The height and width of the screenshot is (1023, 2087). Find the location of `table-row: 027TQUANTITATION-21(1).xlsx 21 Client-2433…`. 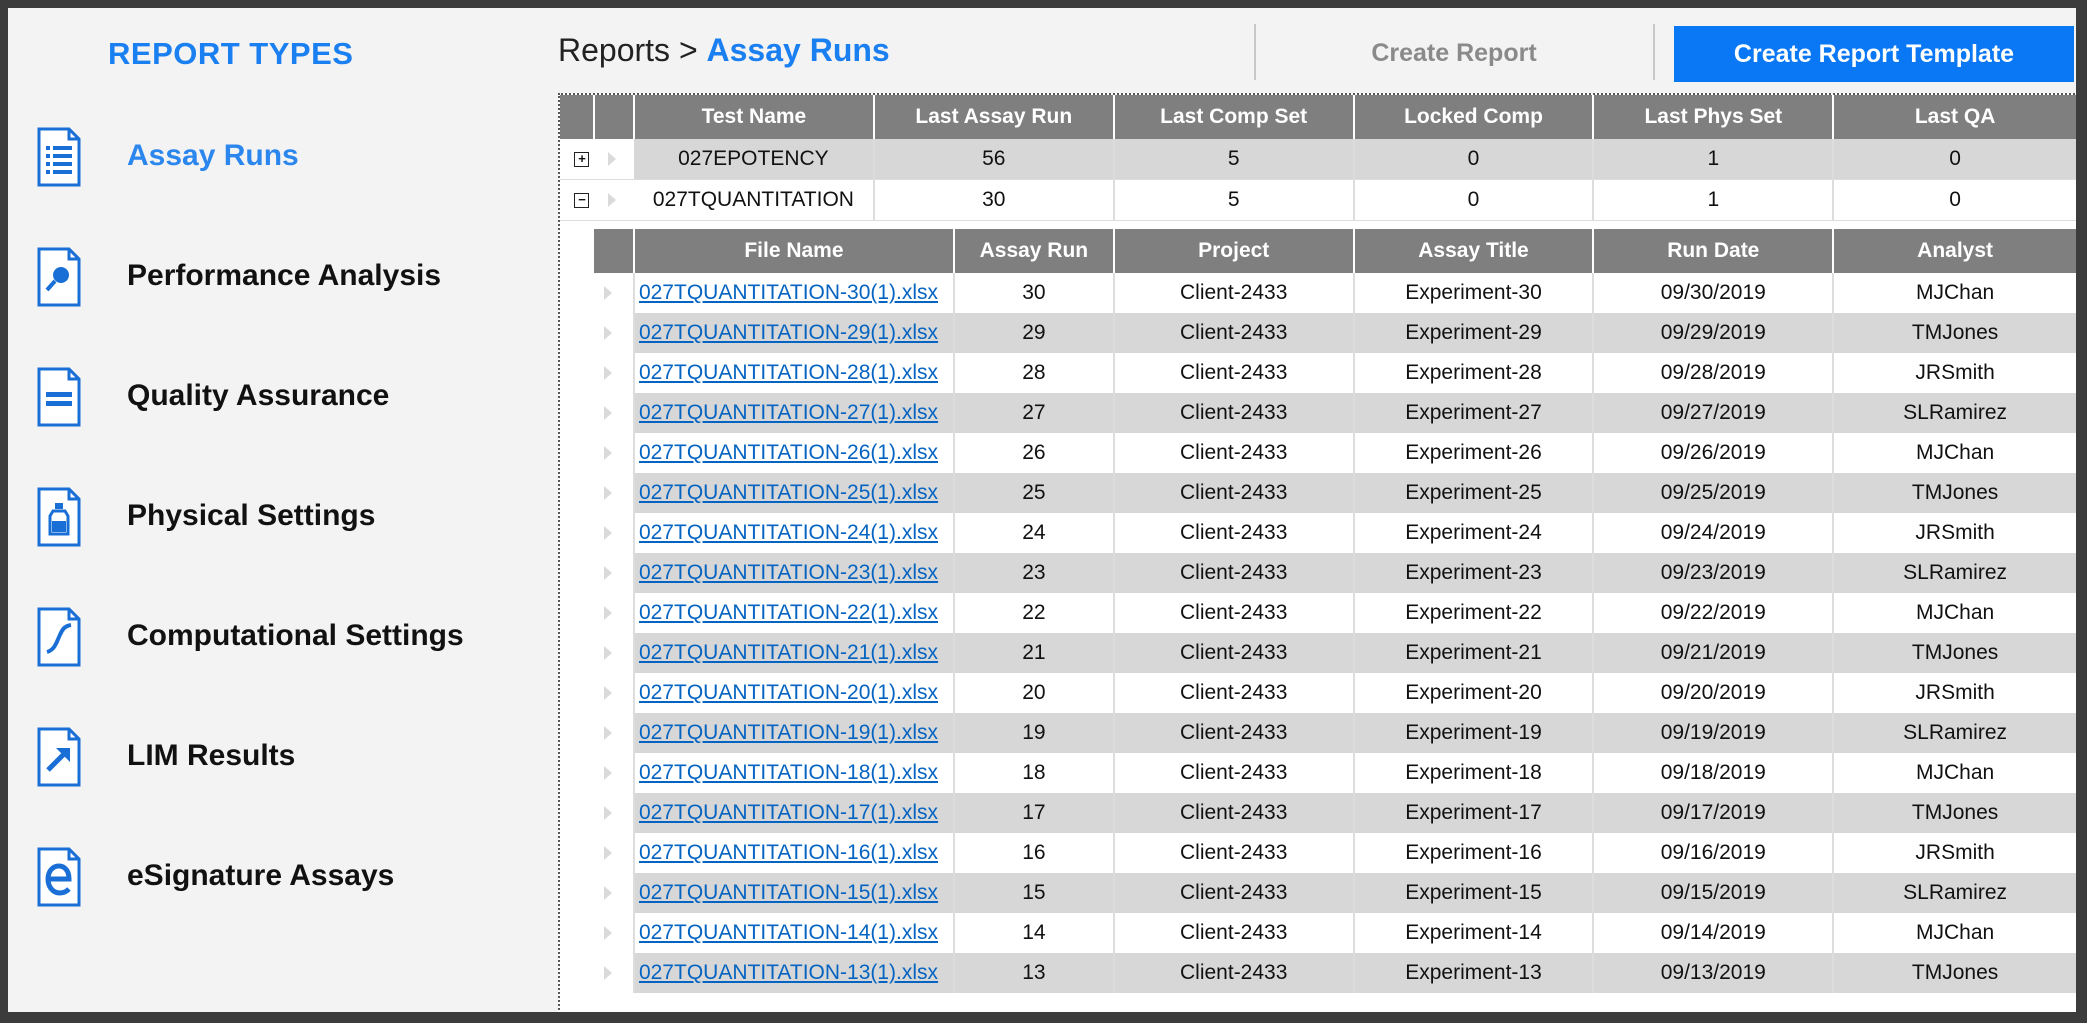

table-row: 027TQUANTITATION-21(1).xlsx 21 Client-2433… is located at coordinates (1335, 653).